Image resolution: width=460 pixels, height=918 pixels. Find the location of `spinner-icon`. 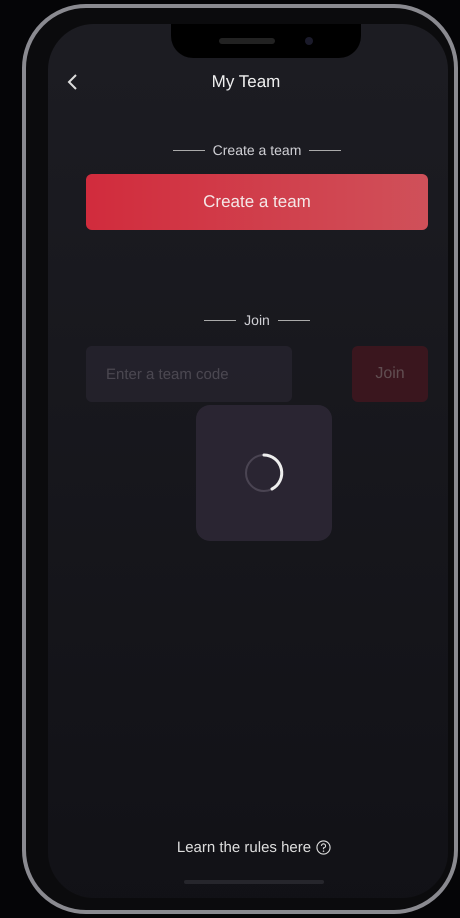

spinner-icon is located at coordinates (264, 473).